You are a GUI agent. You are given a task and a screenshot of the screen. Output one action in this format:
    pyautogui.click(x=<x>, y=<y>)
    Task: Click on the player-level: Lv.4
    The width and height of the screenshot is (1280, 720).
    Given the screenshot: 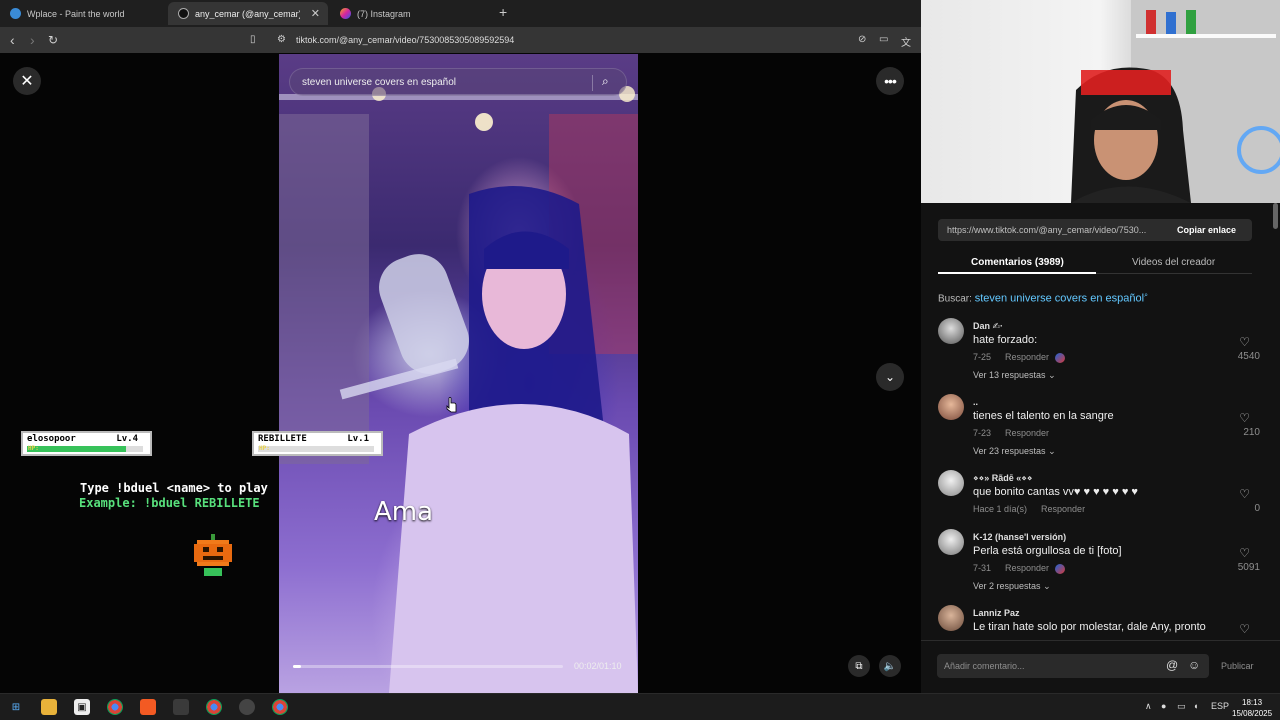 What is the action you would take?
    pyautogui.click(x=127, y=439)
    